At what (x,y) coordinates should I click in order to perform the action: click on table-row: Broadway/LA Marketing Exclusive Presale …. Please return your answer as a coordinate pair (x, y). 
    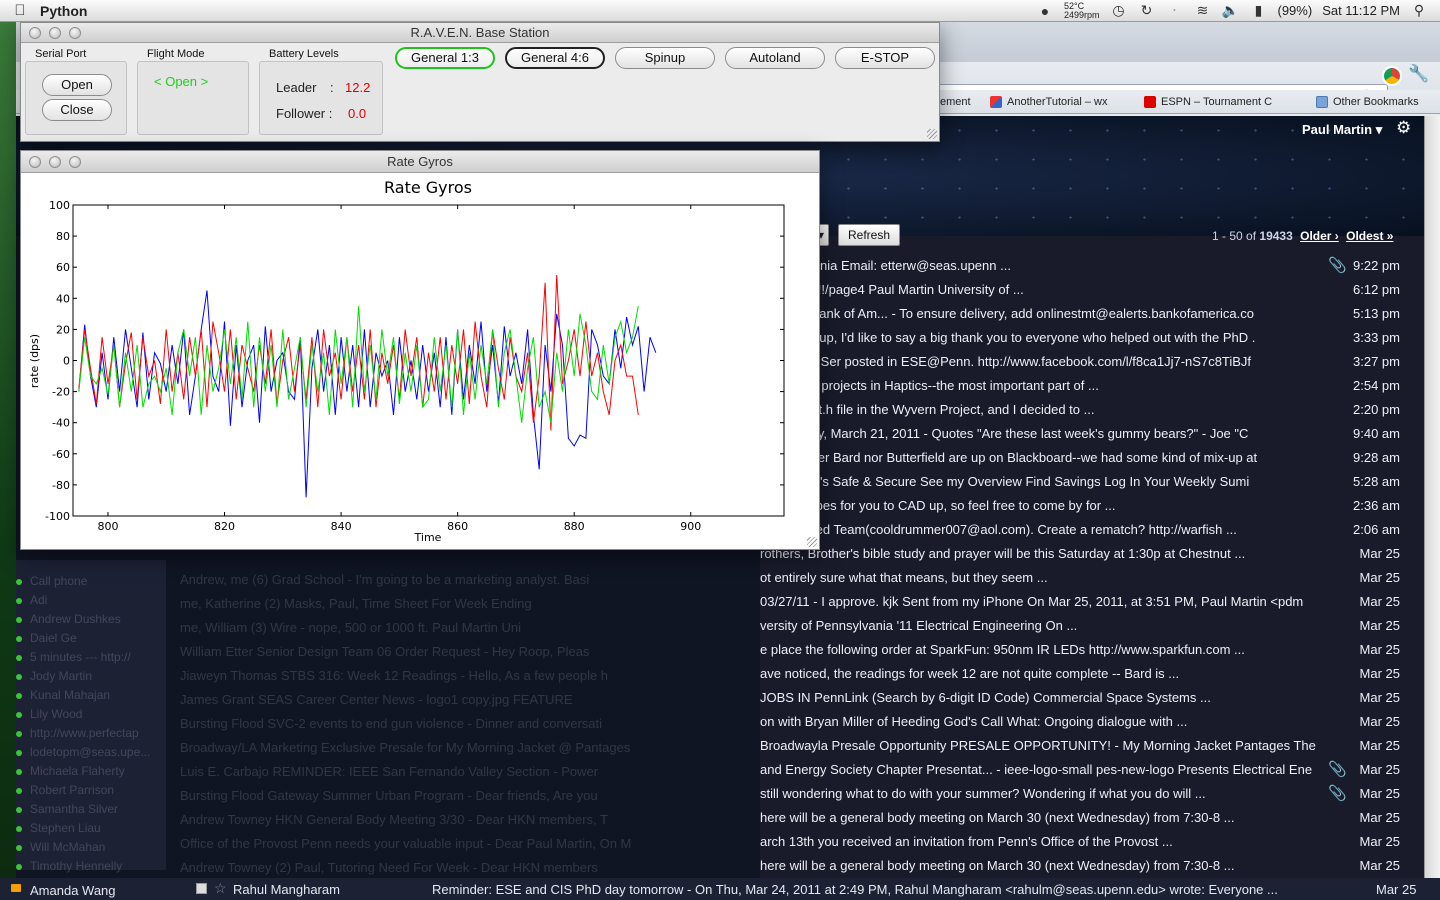
    Looking at the image, I should click on (465, 752).